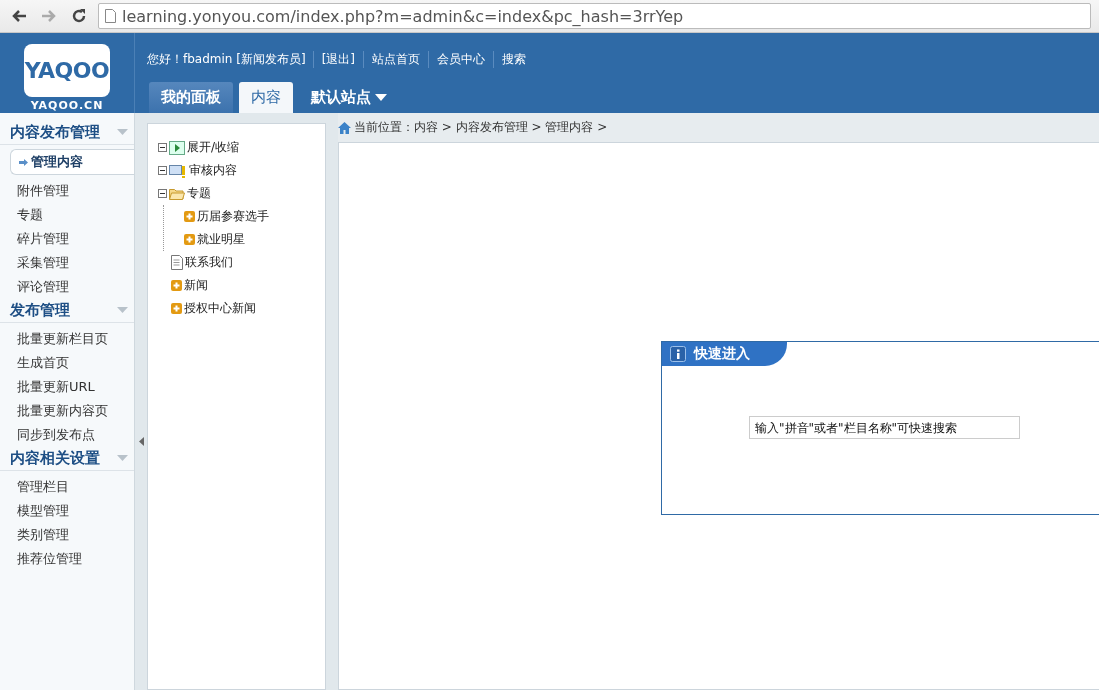  I want to click on sidebar-heading: 内容发布管理, so click(55, 132).